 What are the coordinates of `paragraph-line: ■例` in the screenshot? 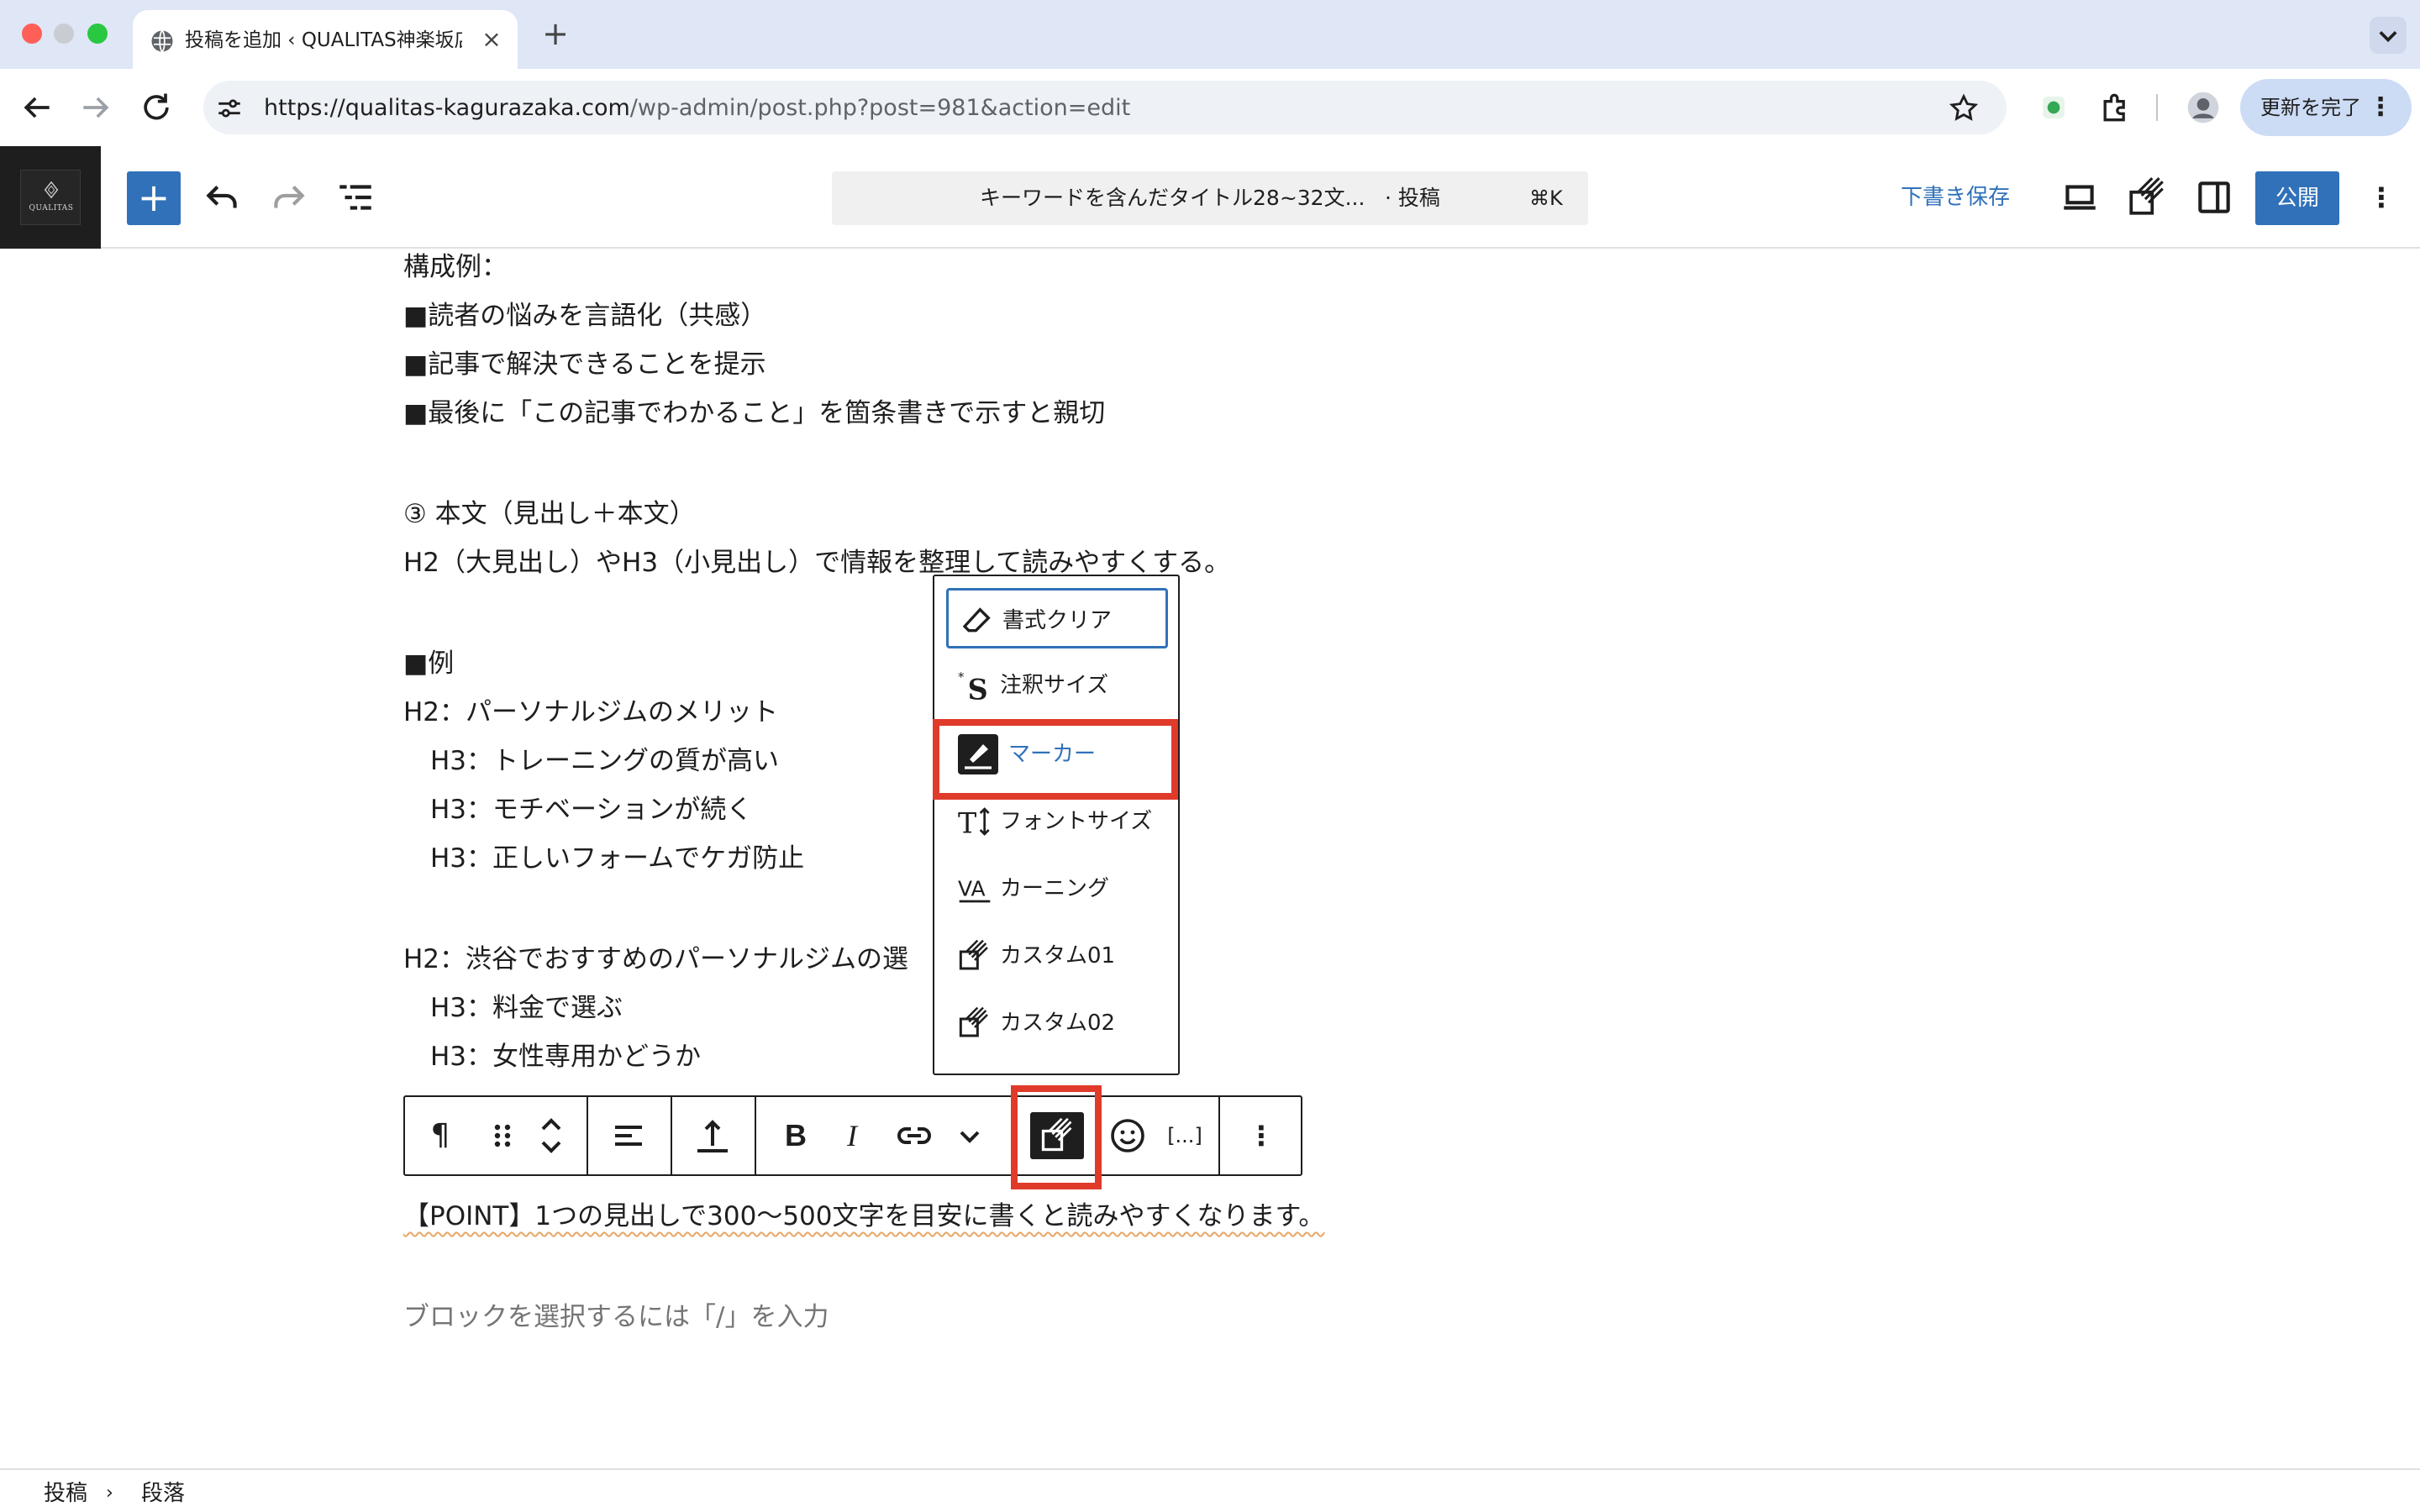 It's located at (428, 663).